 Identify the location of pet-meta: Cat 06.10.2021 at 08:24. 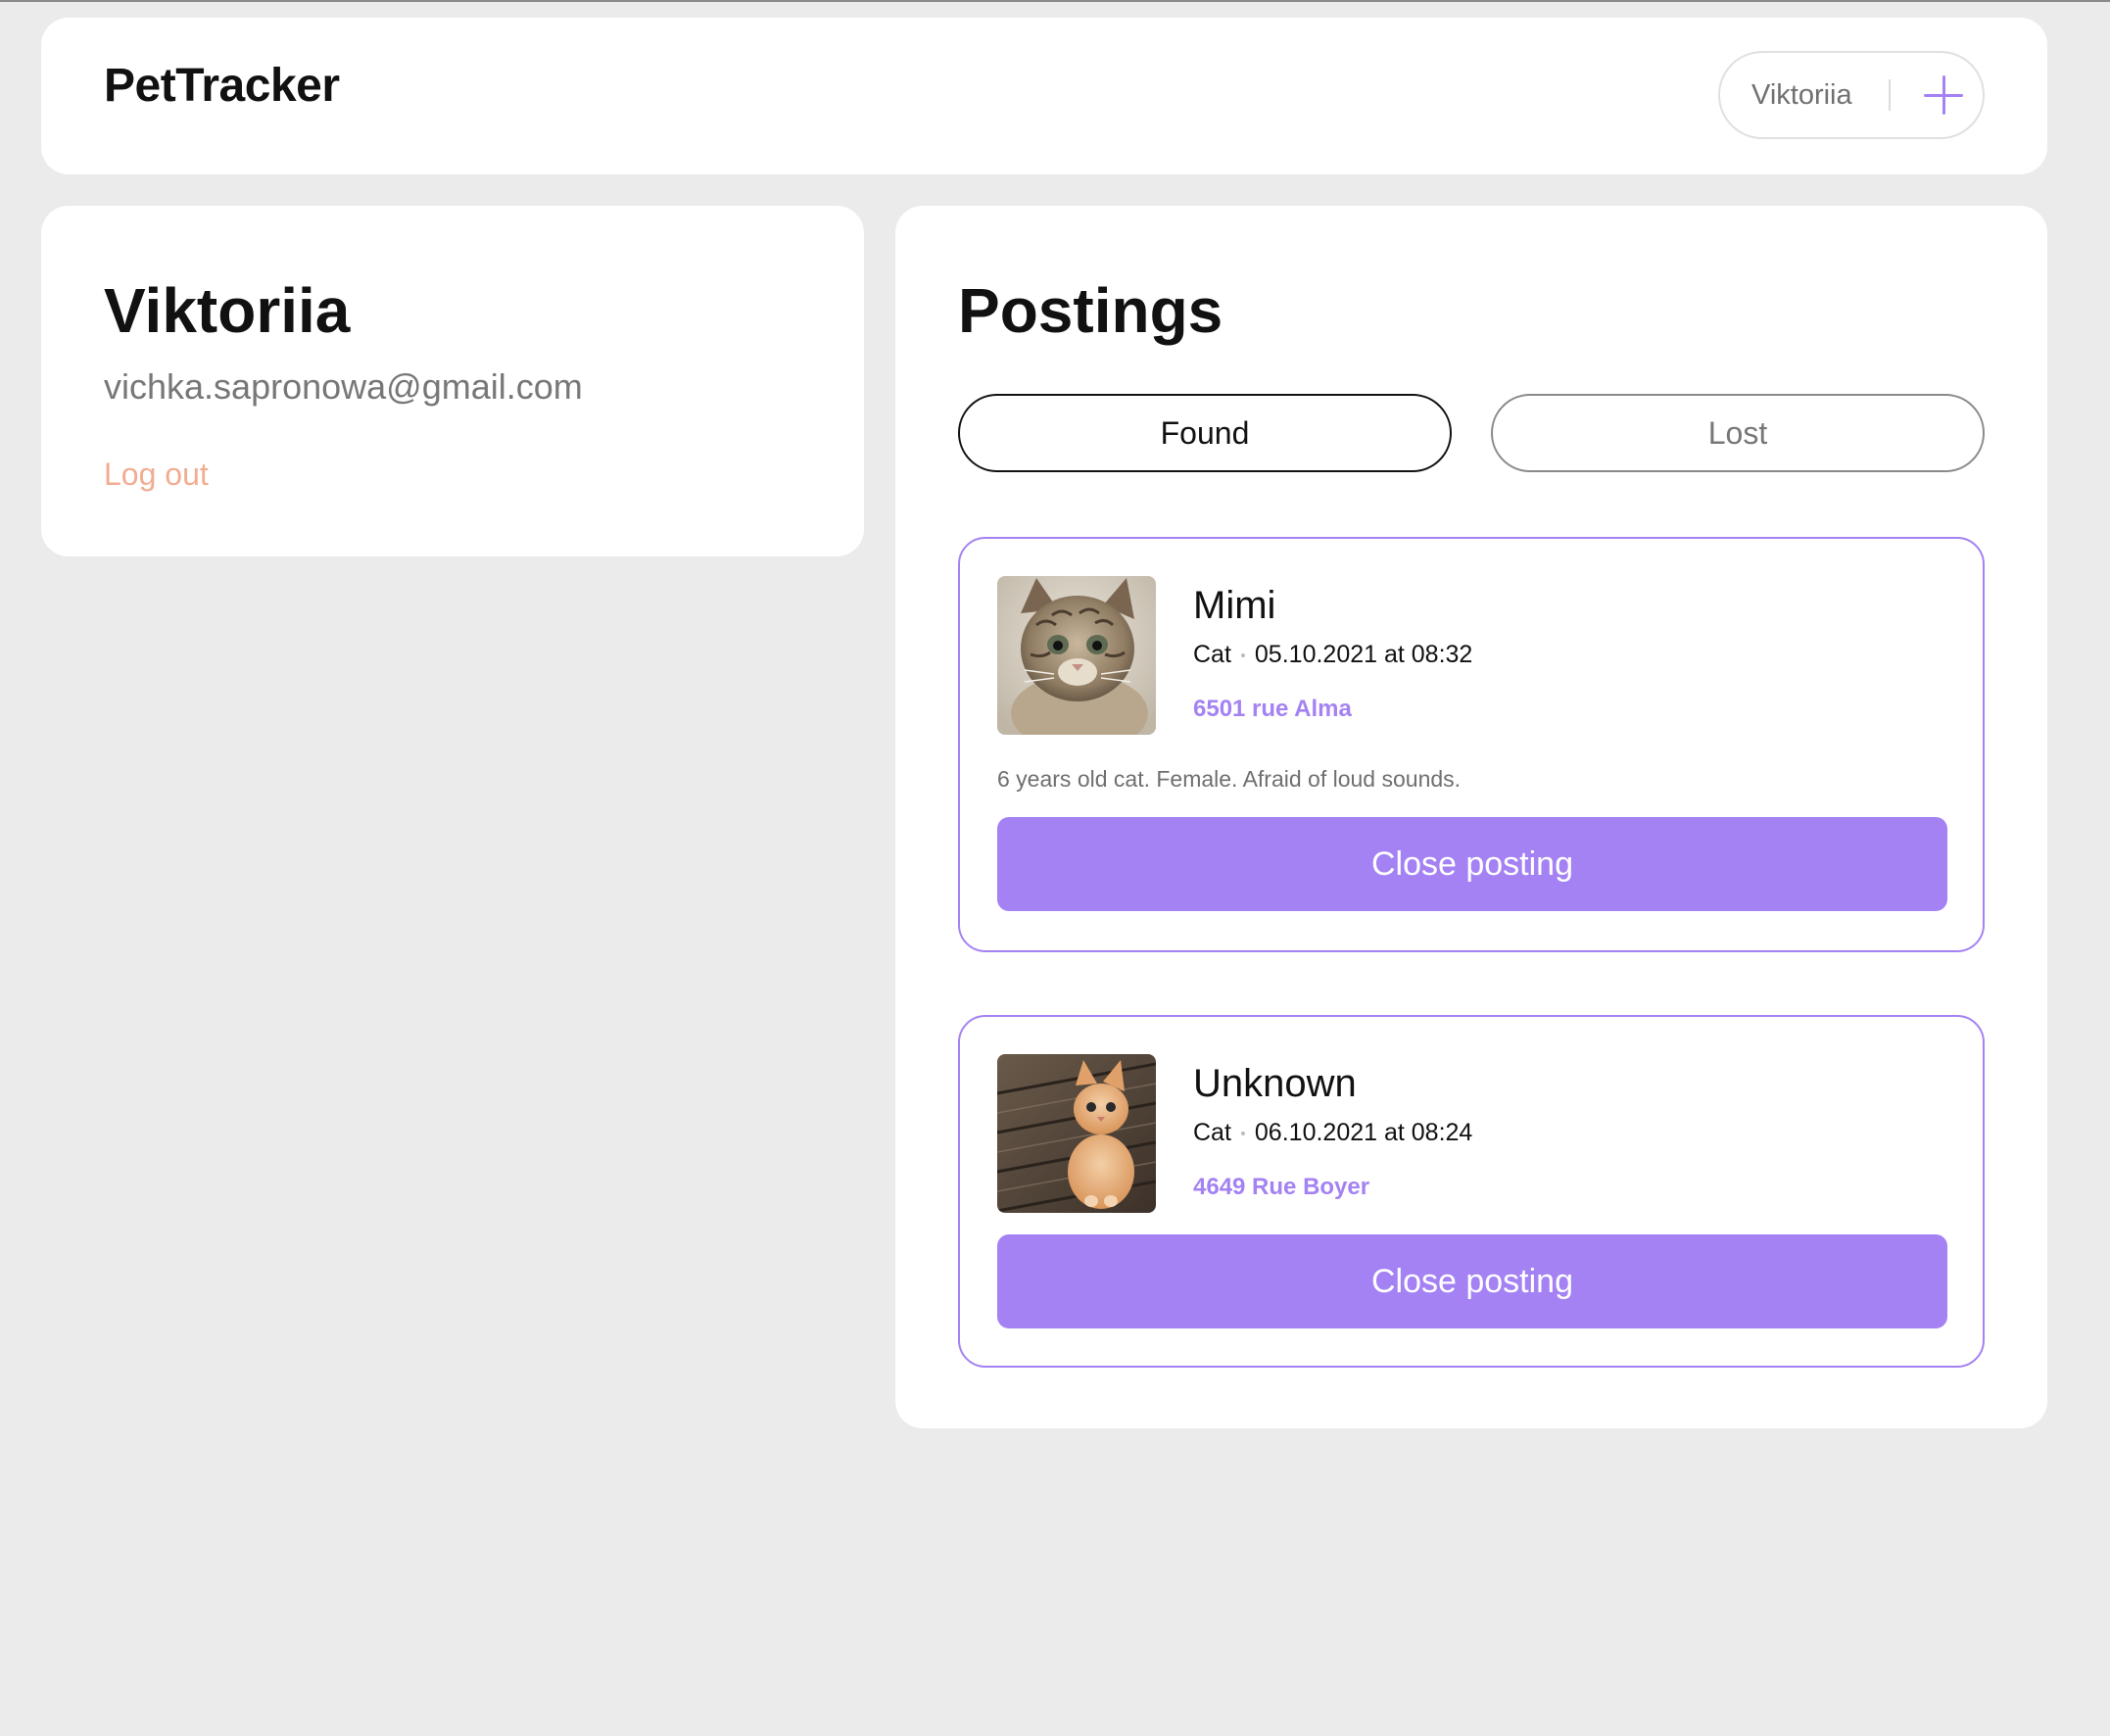
(1332, 1133).